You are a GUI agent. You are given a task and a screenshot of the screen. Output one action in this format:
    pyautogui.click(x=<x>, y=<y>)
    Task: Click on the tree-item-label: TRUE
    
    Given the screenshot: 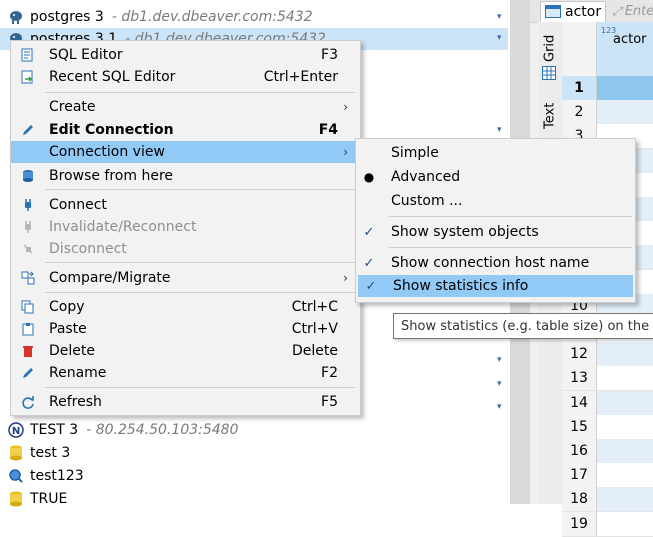 What is the action you would take?
    pyautogui.click(x=49, y=499)
    